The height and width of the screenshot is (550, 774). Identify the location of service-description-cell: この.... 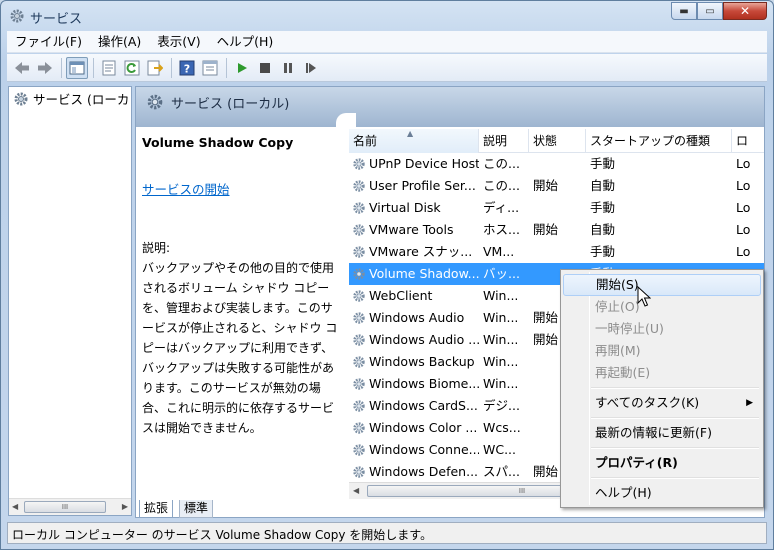
(501, 163).